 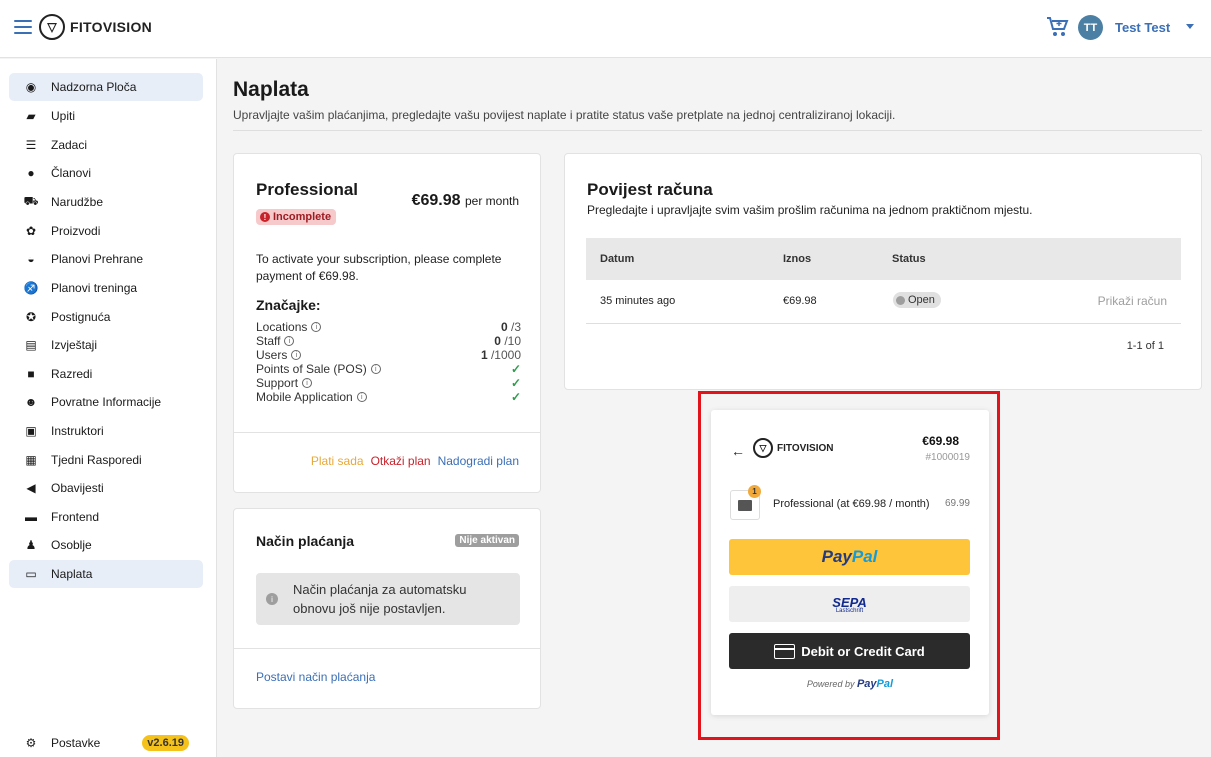 What do you see at coordinates (388, 383) in the screenshot?
I see `feature-row: Support i ✓` at bounding box center [388, 383].